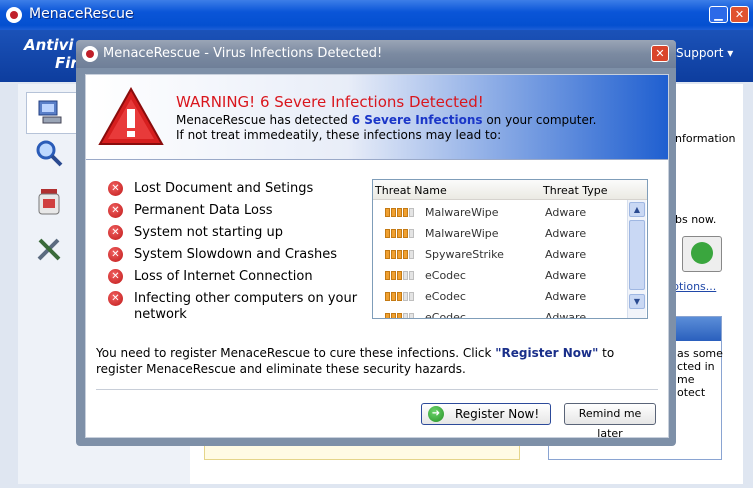  Describe the element at coordinates (510, 190) in the screenshot. I see `threat-table-header: Threat Name Threat Type` at that location.